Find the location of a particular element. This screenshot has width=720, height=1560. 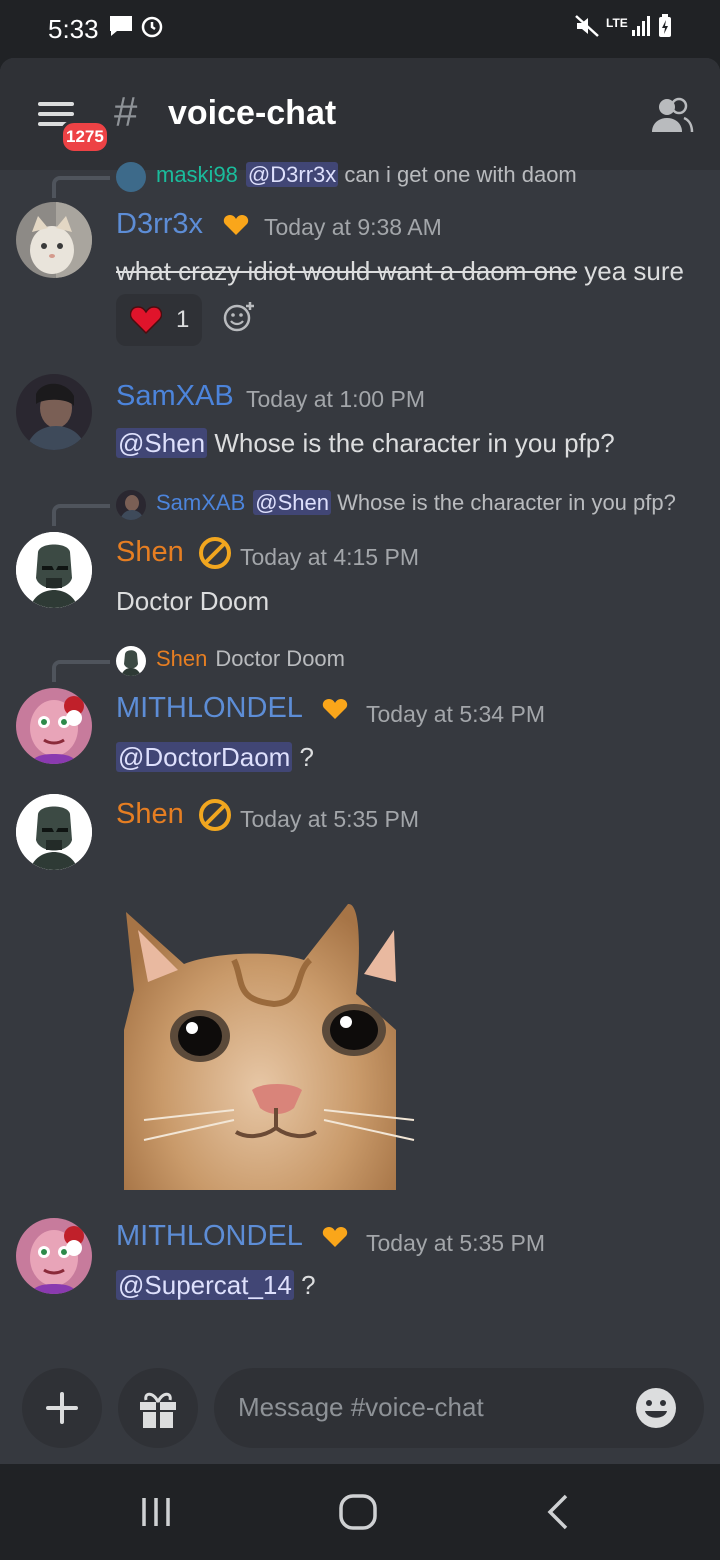

reply-username: SamXAB is located at coordinates (201, 502).